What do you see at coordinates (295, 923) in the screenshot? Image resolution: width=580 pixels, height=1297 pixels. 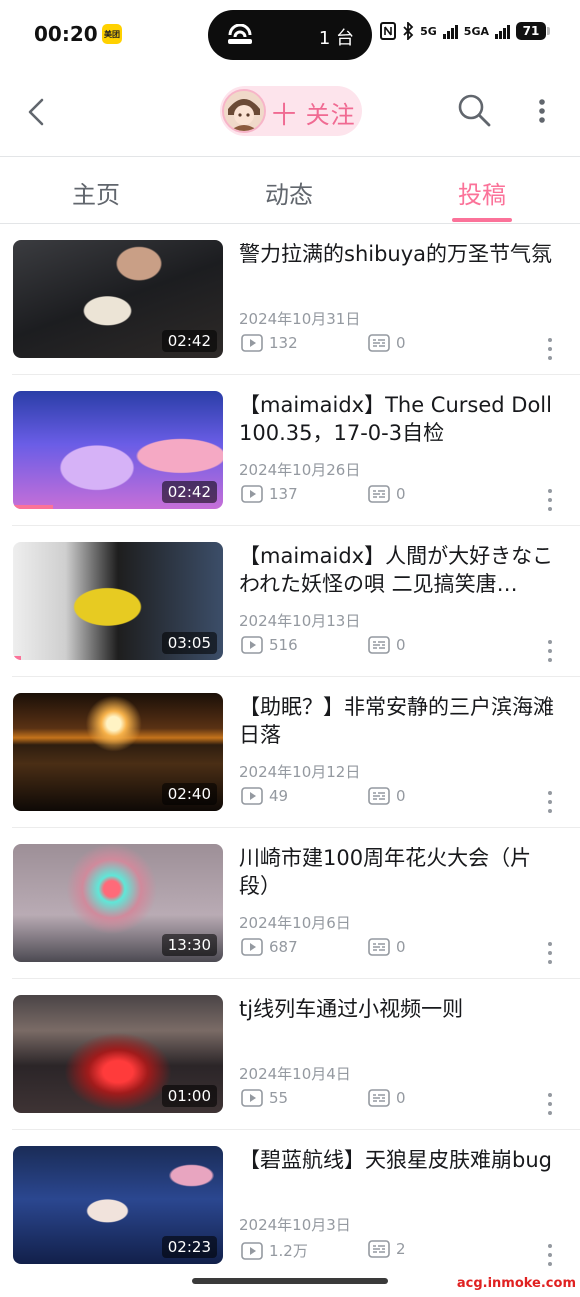 I see `video-date: 2024年10月6日` at bounding box center [295, 923].